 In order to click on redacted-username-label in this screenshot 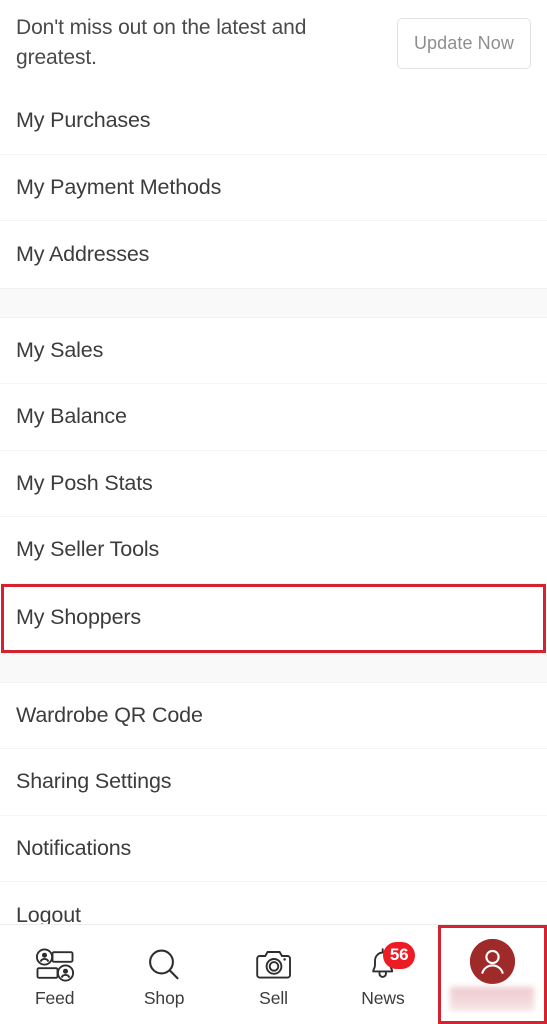, I will do `click(492, 998)`.